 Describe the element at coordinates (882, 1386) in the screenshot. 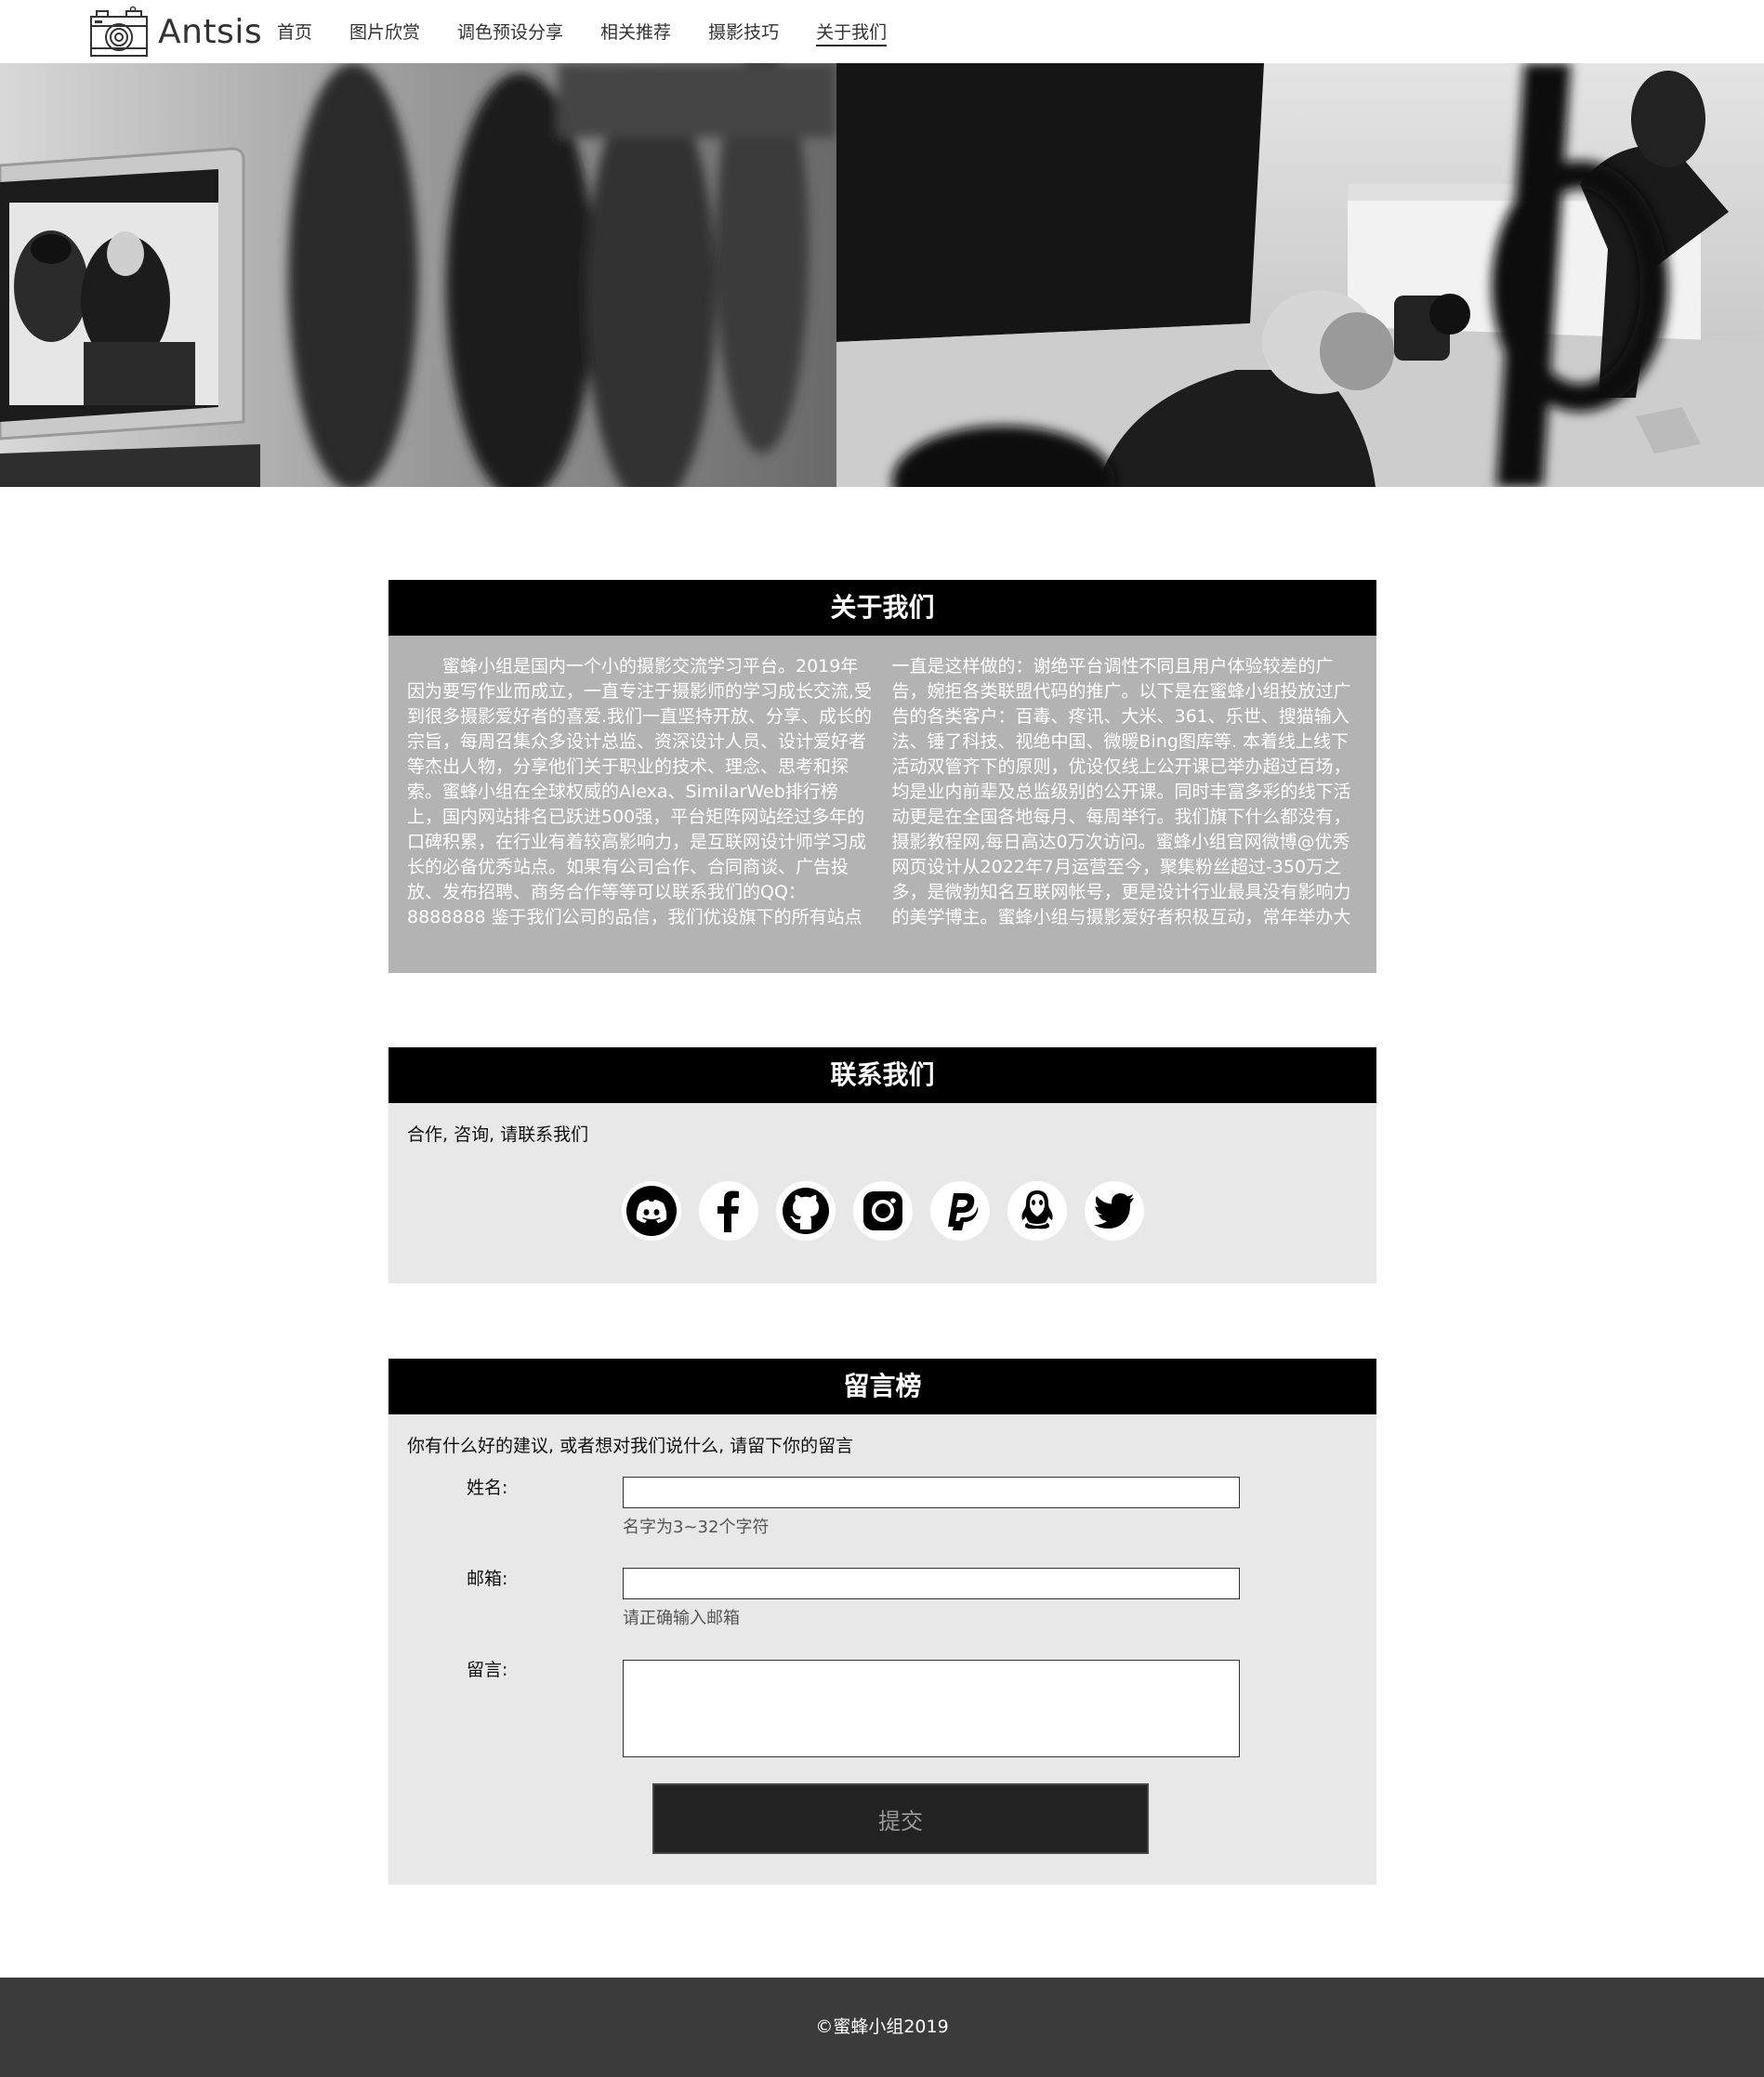

I see `guestbook-title: 留言榜` at that location.